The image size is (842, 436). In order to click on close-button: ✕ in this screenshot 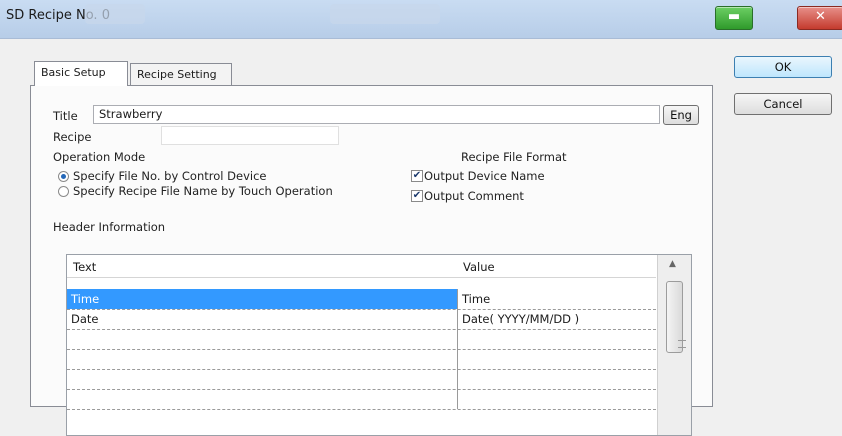, I will do `click(819, 18)`.